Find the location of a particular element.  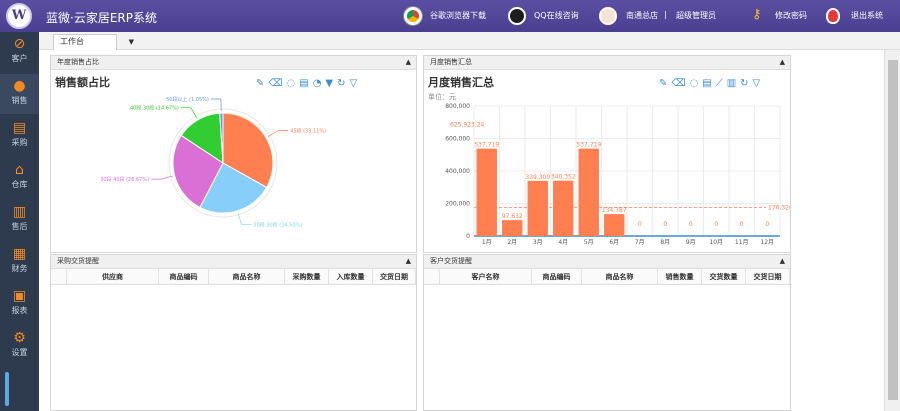

chart-toolbox: ✎⌫◌▤⟋▥↻▽ is located at coordinates (711, 83).